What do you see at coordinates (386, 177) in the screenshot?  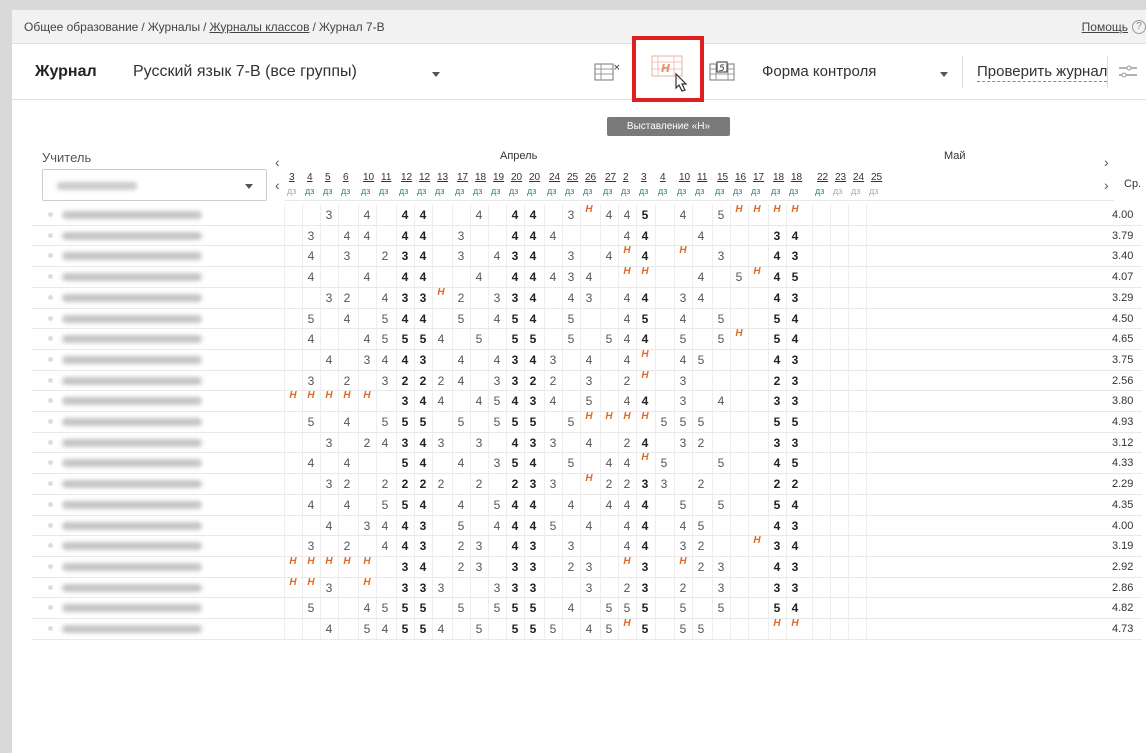 I see `lesson-date: 11` at bounding box center [386, 177].